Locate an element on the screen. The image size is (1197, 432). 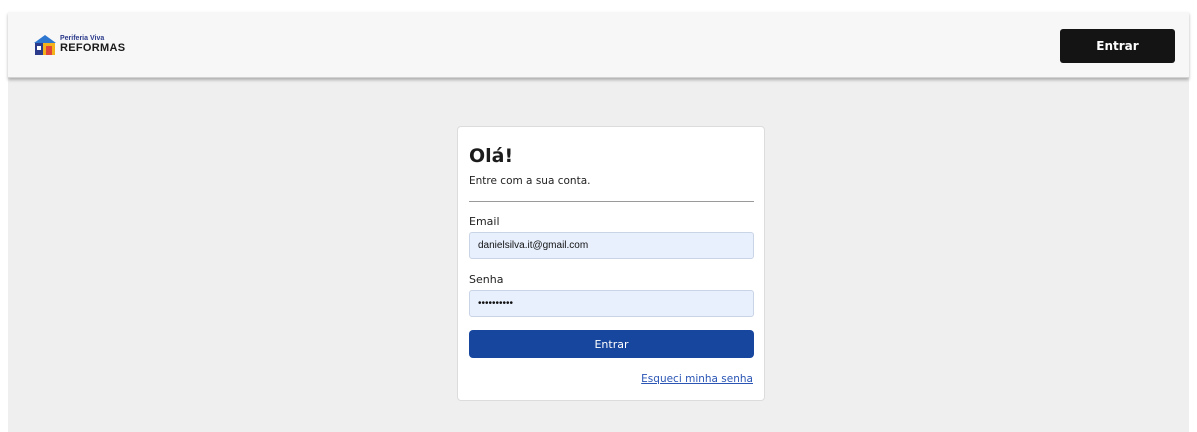
logo-wordmark: REFORMAS is located at coordinates (93, 48).